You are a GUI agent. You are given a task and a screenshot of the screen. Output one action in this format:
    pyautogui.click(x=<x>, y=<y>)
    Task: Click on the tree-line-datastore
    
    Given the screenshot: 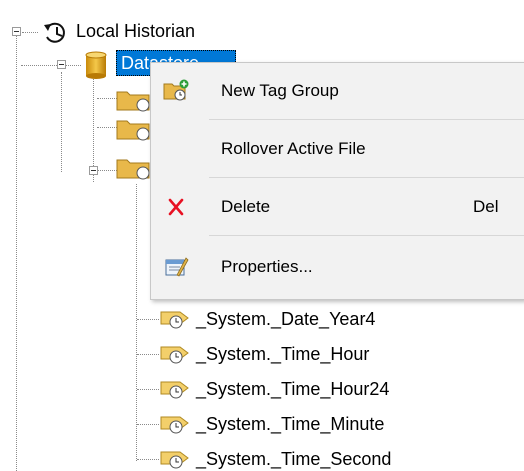 What is the action you would take?
    pyautogui.click(x=61, y=122)
    